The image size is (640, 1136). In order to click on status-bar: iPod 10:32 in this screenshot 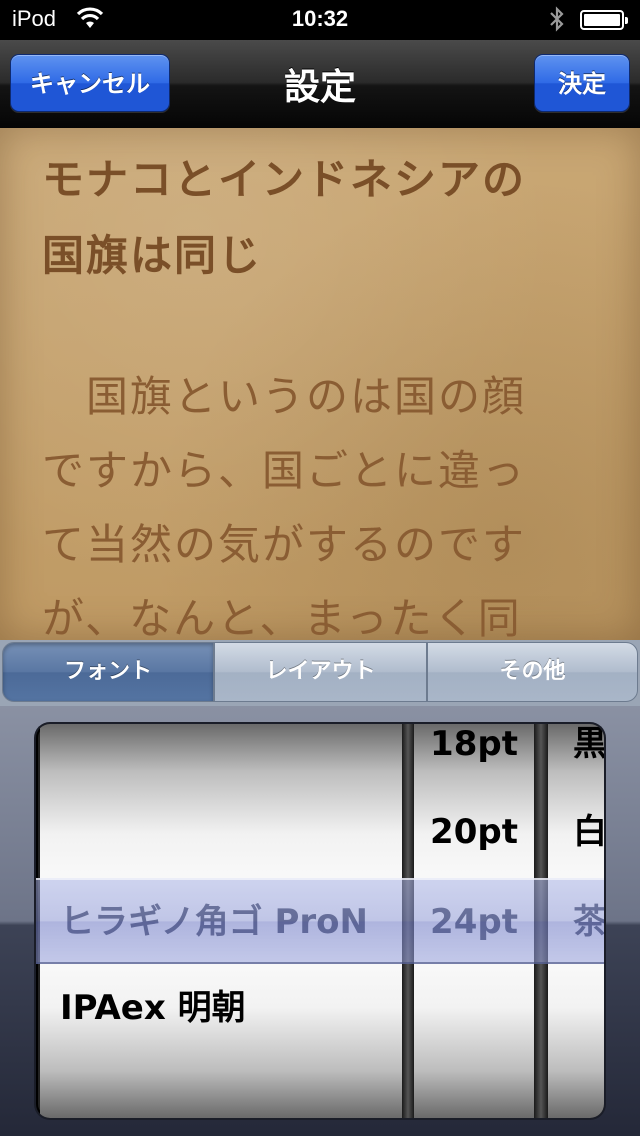, I will do `click(320, 20)`.